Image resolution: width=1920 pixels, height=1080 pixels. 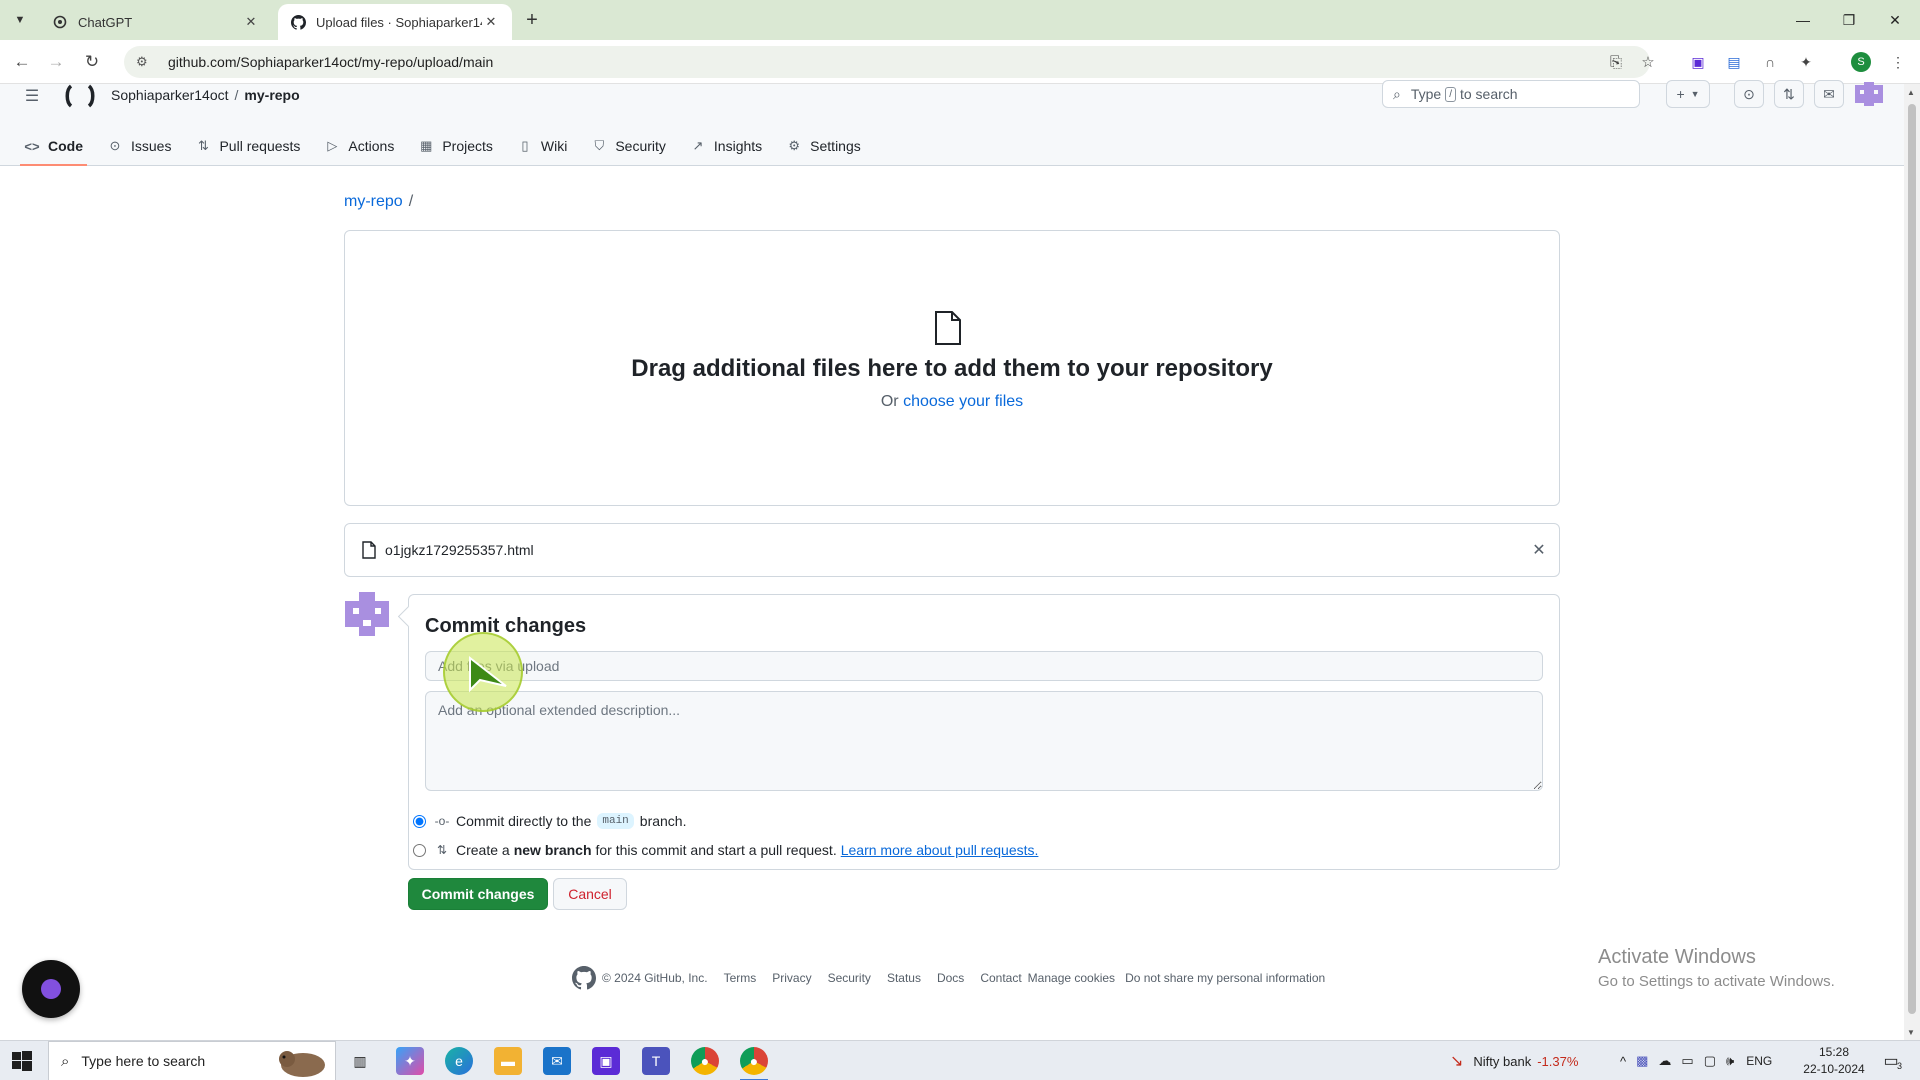 What do you see at coordinates (1511, 94) in the screenshot?
I see `github-search-input: ⌕ Type / to search` at bounding box center [1511, 94].